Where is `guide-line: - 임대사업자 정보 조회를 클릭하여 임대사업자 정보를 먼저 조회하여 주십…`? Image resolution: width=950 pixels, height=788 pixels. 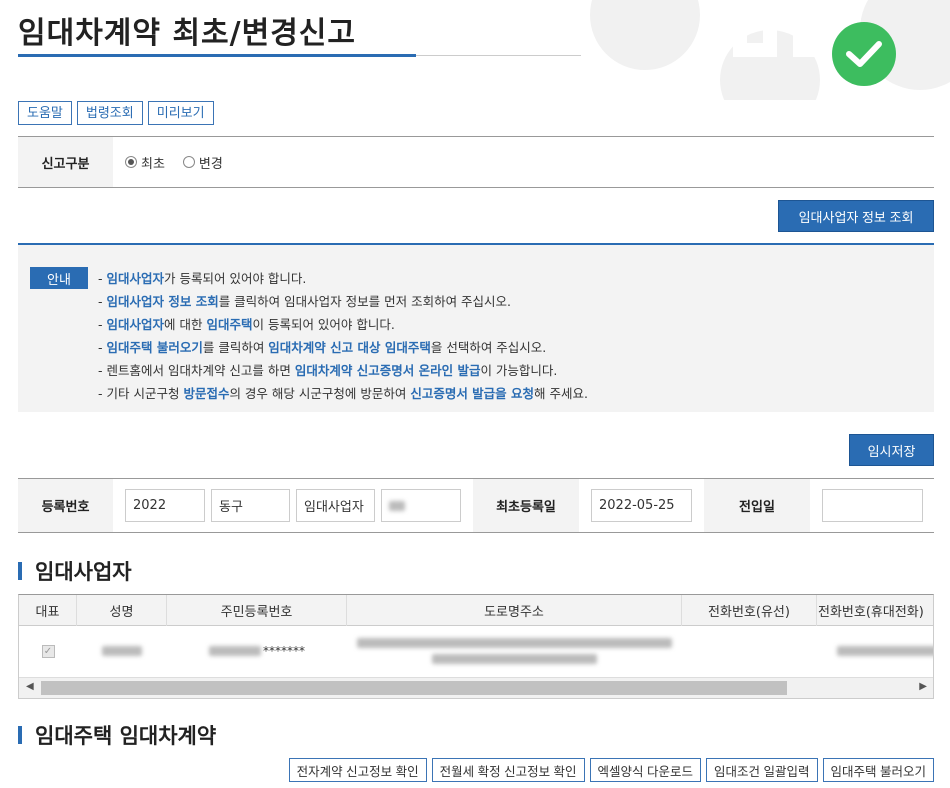
guide-line: - 임대사업자 정보 조회를 클릭하여 임대사업자 정보를 먼저 조회하여 주십… is located at coordinates (343, 301).